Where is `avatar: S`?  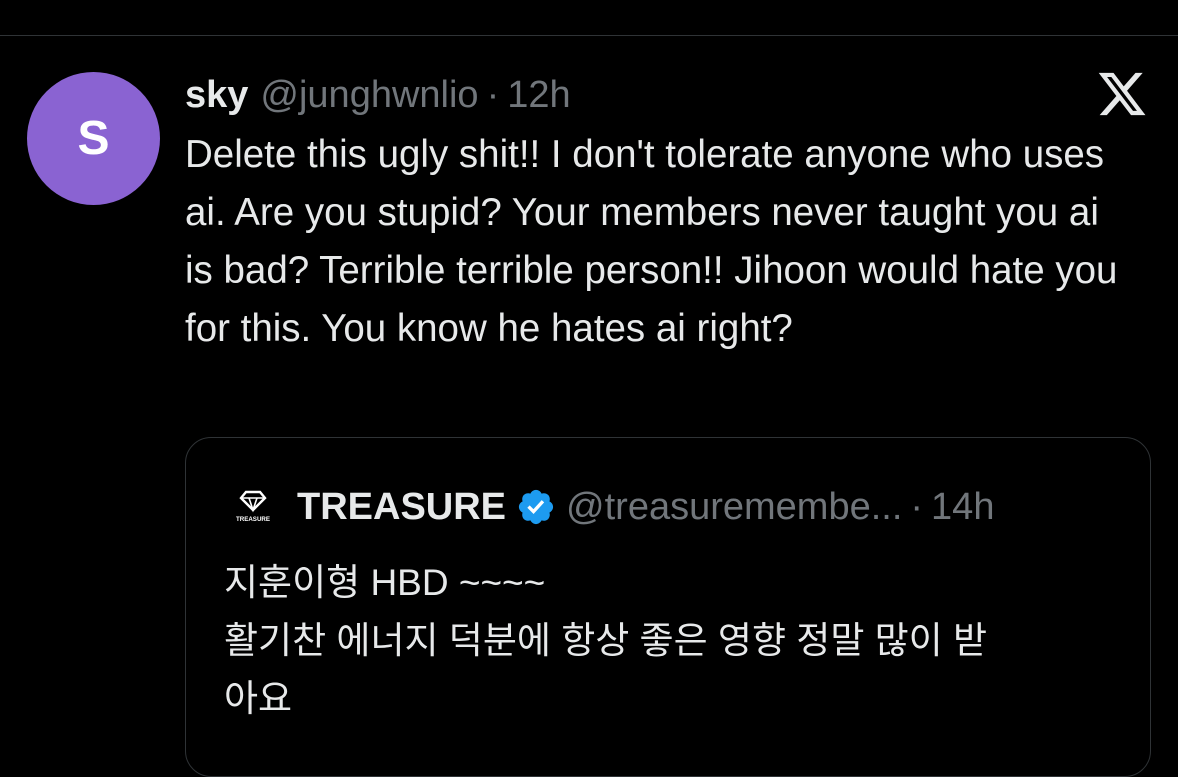 avatar: S is located at coordinates (93, 138).